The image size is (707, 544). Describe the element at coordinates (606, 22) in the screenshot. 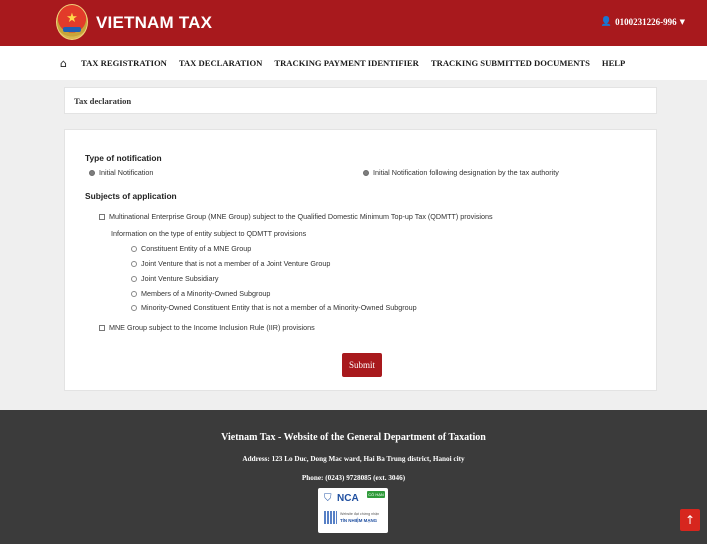

I see `user-icon: 👤` at that location.